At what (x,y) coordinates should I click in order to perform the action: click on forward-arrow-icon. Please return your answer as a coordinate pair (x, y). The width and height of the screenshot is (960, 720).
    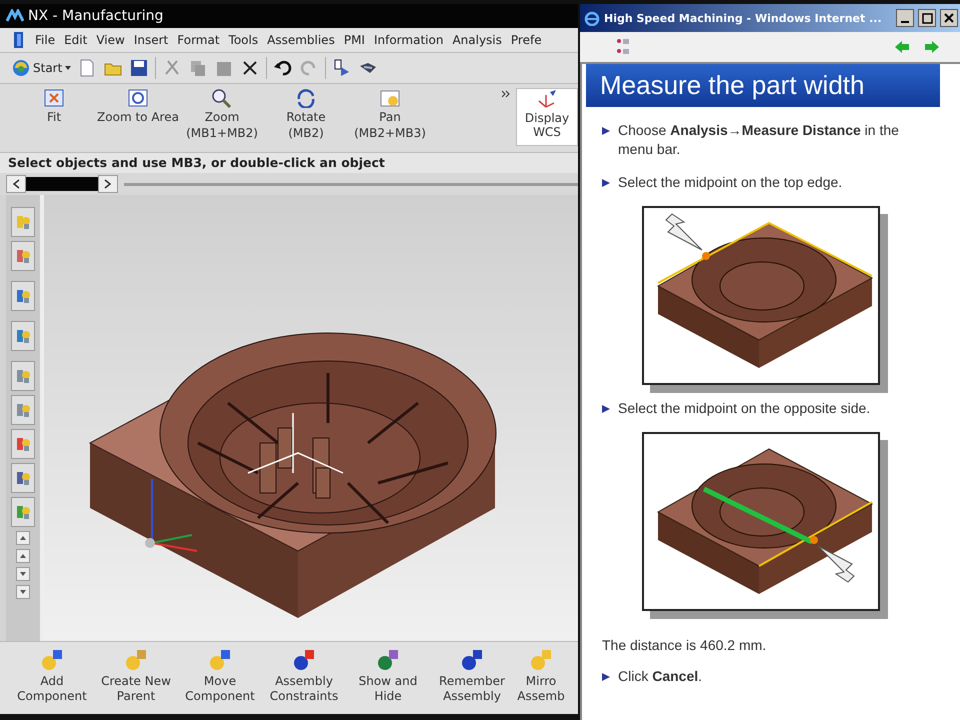
    Looking at the image, I should click on (932, 47).